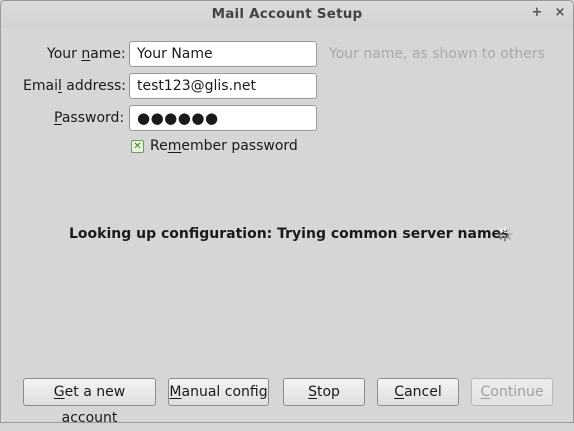 This screenshot has width=574, height=431. I want to click on cancel-button: Cancel, so click(418, 392).